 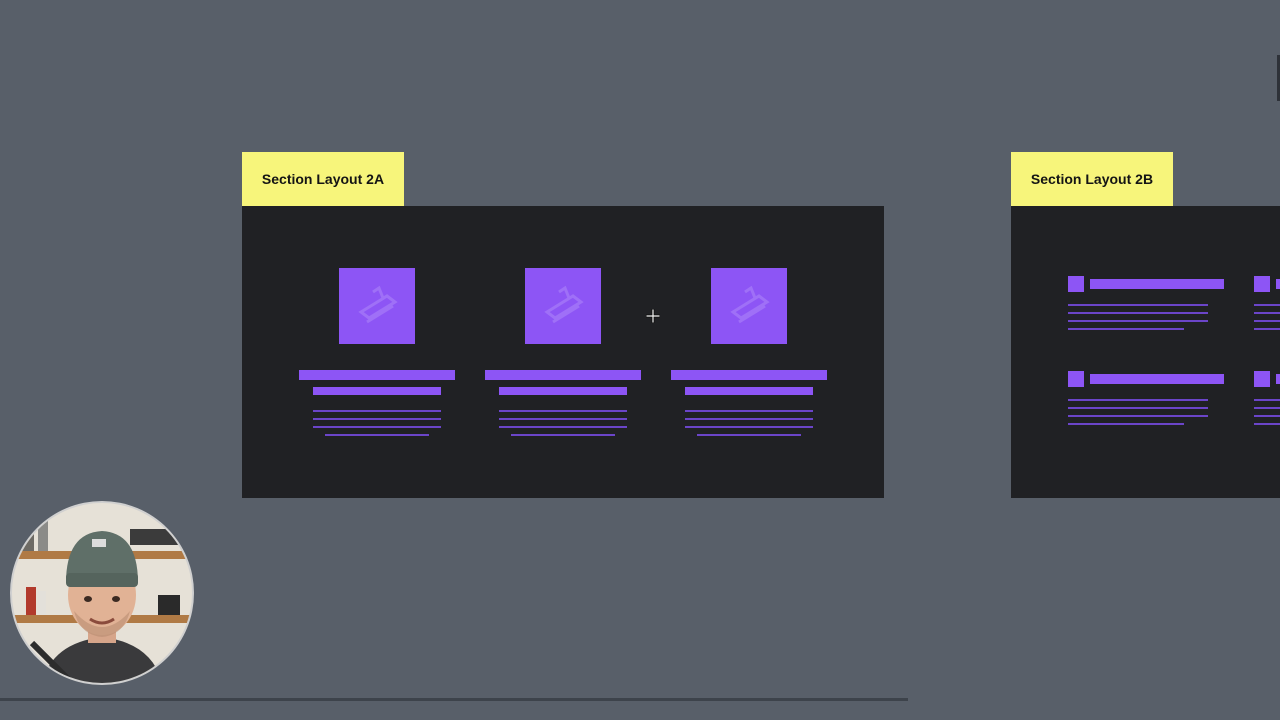 I want to click on crosshair-move-icon, so click(x=653, y=316).